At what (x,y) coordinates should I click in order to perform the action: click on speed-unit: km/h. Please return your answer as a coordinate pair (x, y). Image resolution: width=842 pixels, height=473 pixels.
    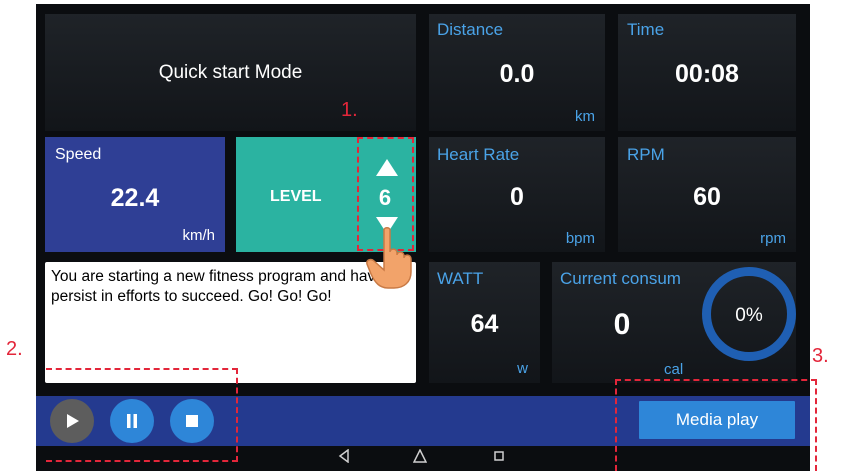
    Looking at the image, I should click on (198, 235).